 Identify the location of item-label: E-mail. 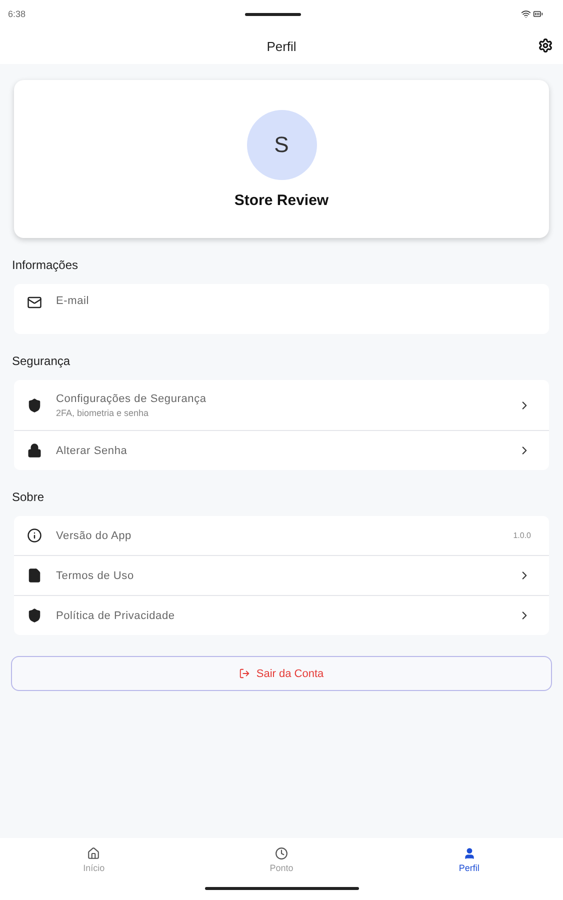
(73, 301).